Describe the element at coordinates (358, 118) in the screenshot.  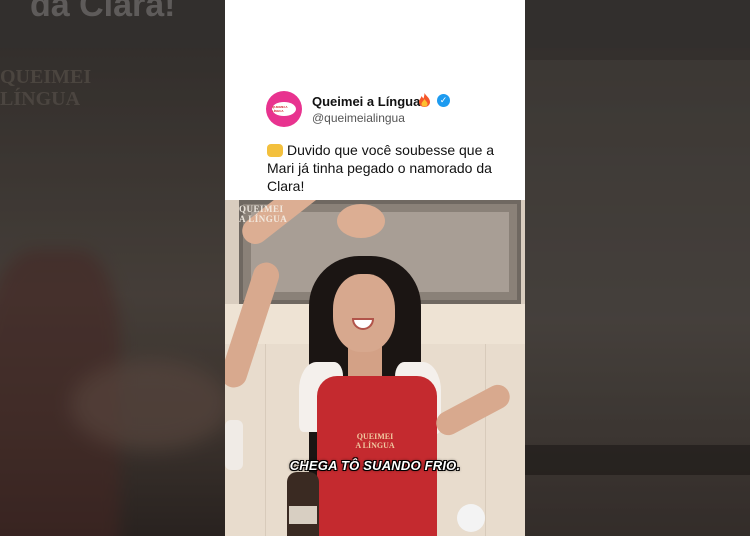
I see `account-handle: @queimeialingua` at that location.